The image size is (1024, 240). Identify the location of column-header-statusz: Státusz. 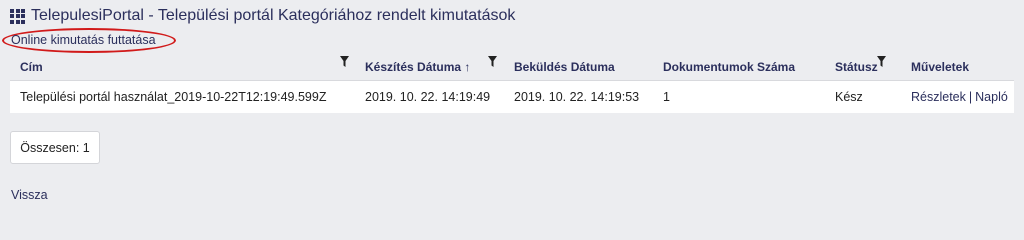
(863, 64).